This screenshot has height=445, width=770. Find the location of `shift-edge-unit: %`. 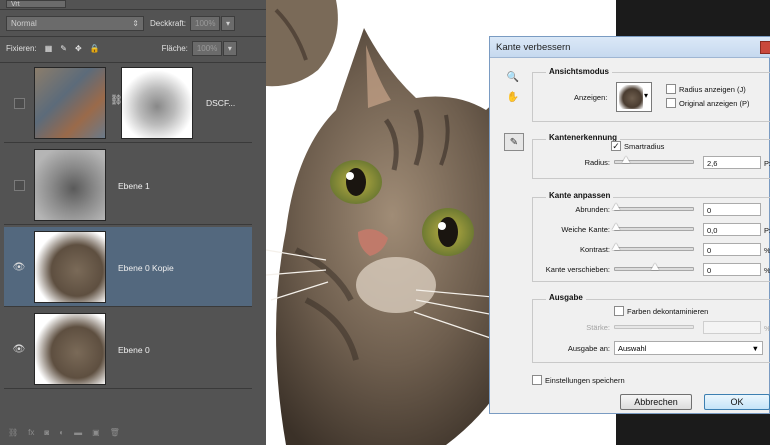

shift-edge-unit: % is located at coordinates (767, 270).